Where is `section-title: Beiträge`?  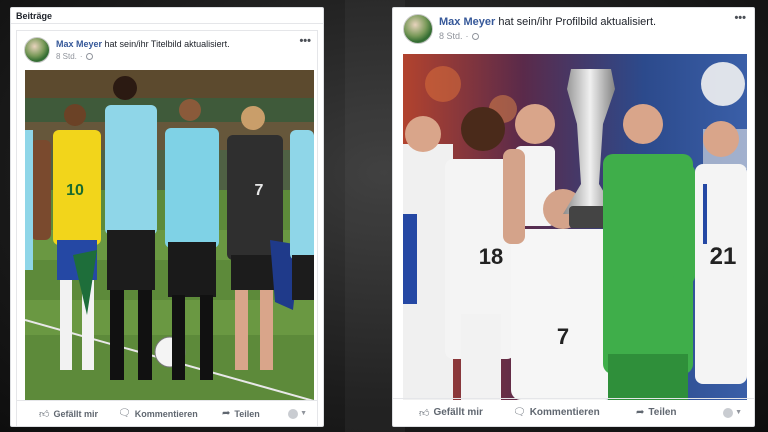
section-title: Beiträge is located at coordinates (167, 16).